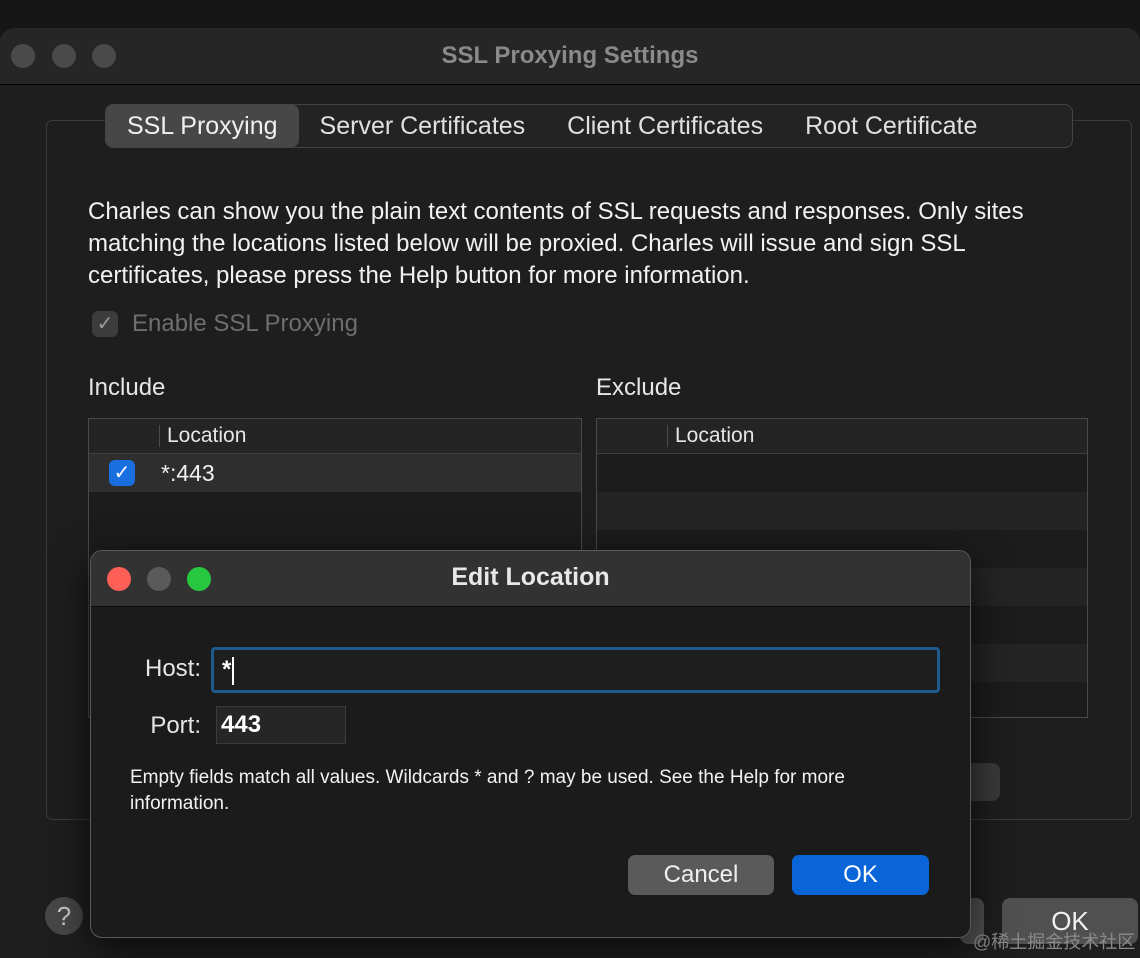 The width and height of the screenshot is (1140, 958). I want to click on include-table-header: Location, so click(335, 436).